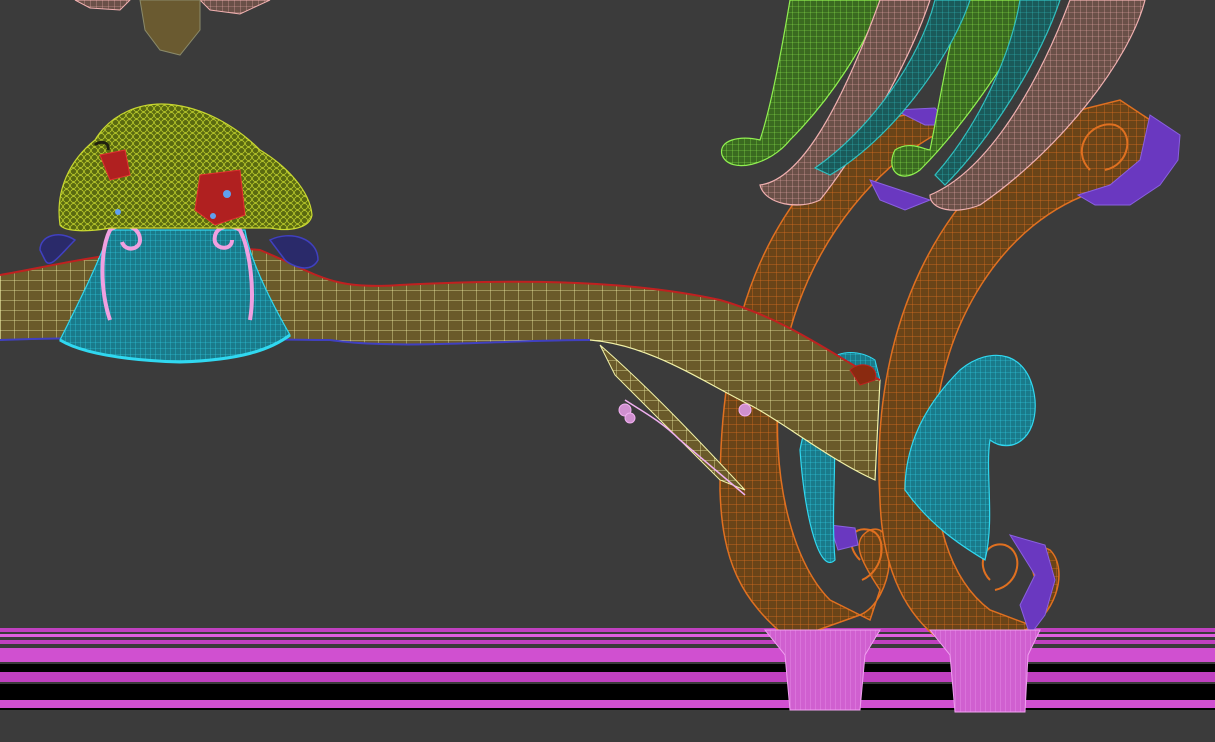 This screenshot has width=1215, height=742. Describe the element at coordinates (185, 167) in the screenshot. I see `grape-cluster-mesh` at that location.